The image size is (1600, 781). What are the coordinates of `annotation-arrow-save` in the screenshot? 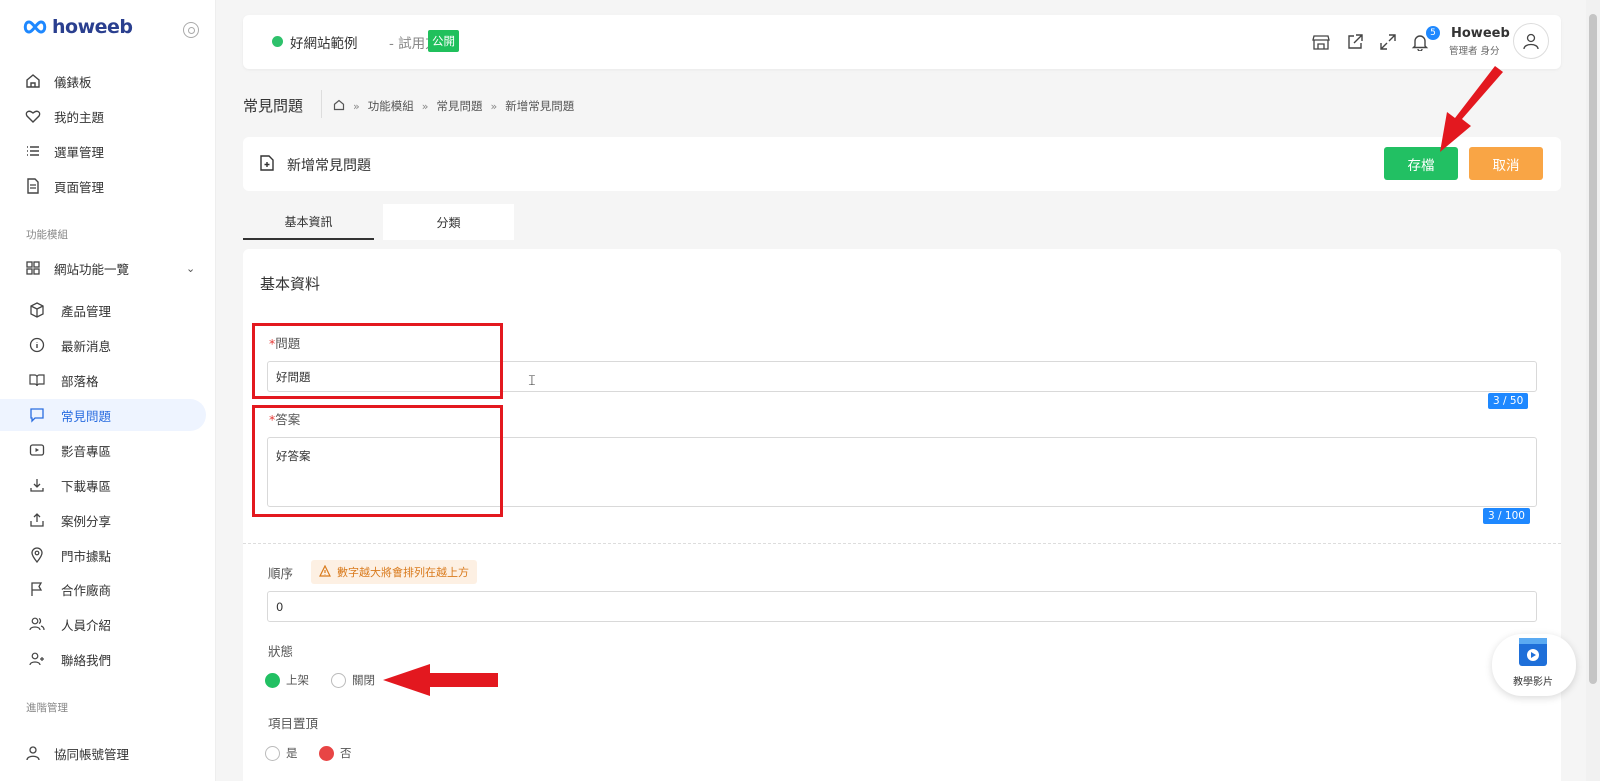 It's located at (1471, 109).